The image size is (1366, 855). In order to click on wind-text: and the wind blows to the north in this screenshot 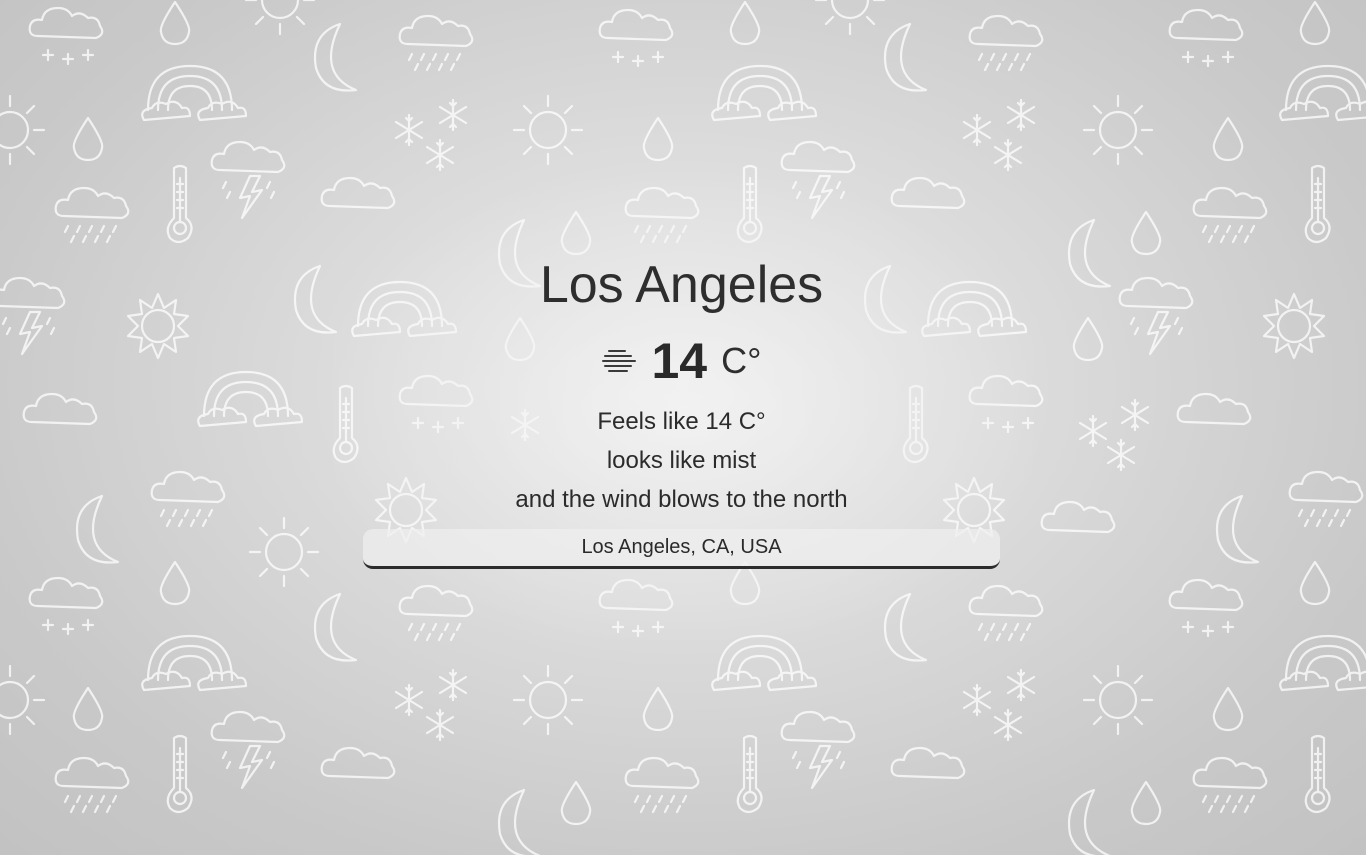, I will do `click(681, 499)`.